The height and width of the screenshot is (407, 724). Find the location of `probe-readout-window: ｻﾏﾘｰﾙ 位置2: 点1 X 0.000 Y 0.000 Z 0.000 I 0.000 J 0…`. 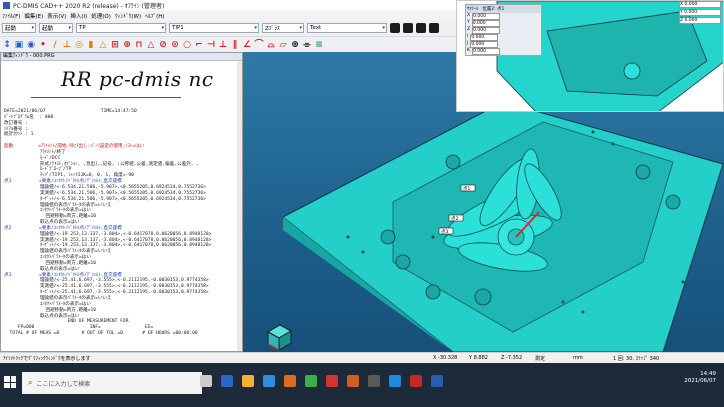

probe-readout-window: ｻﾏﾘｰﾙ 位置2: 点1 X 0.000 Y 0.000 Z 0.000 I 0.000 J 0… is located at coordinates (590, 56).